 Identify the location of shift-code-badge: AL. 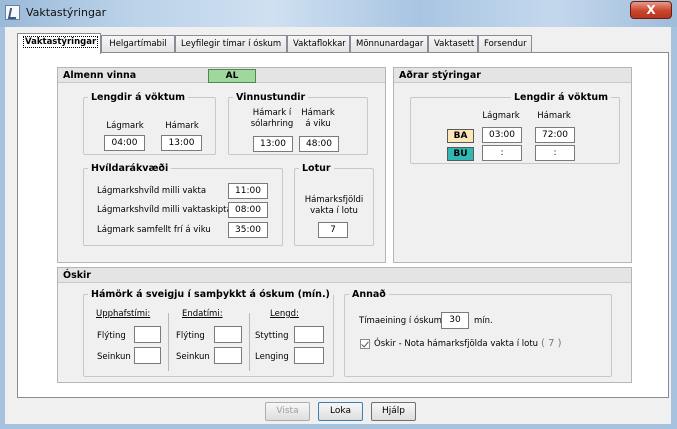
(232, 76).